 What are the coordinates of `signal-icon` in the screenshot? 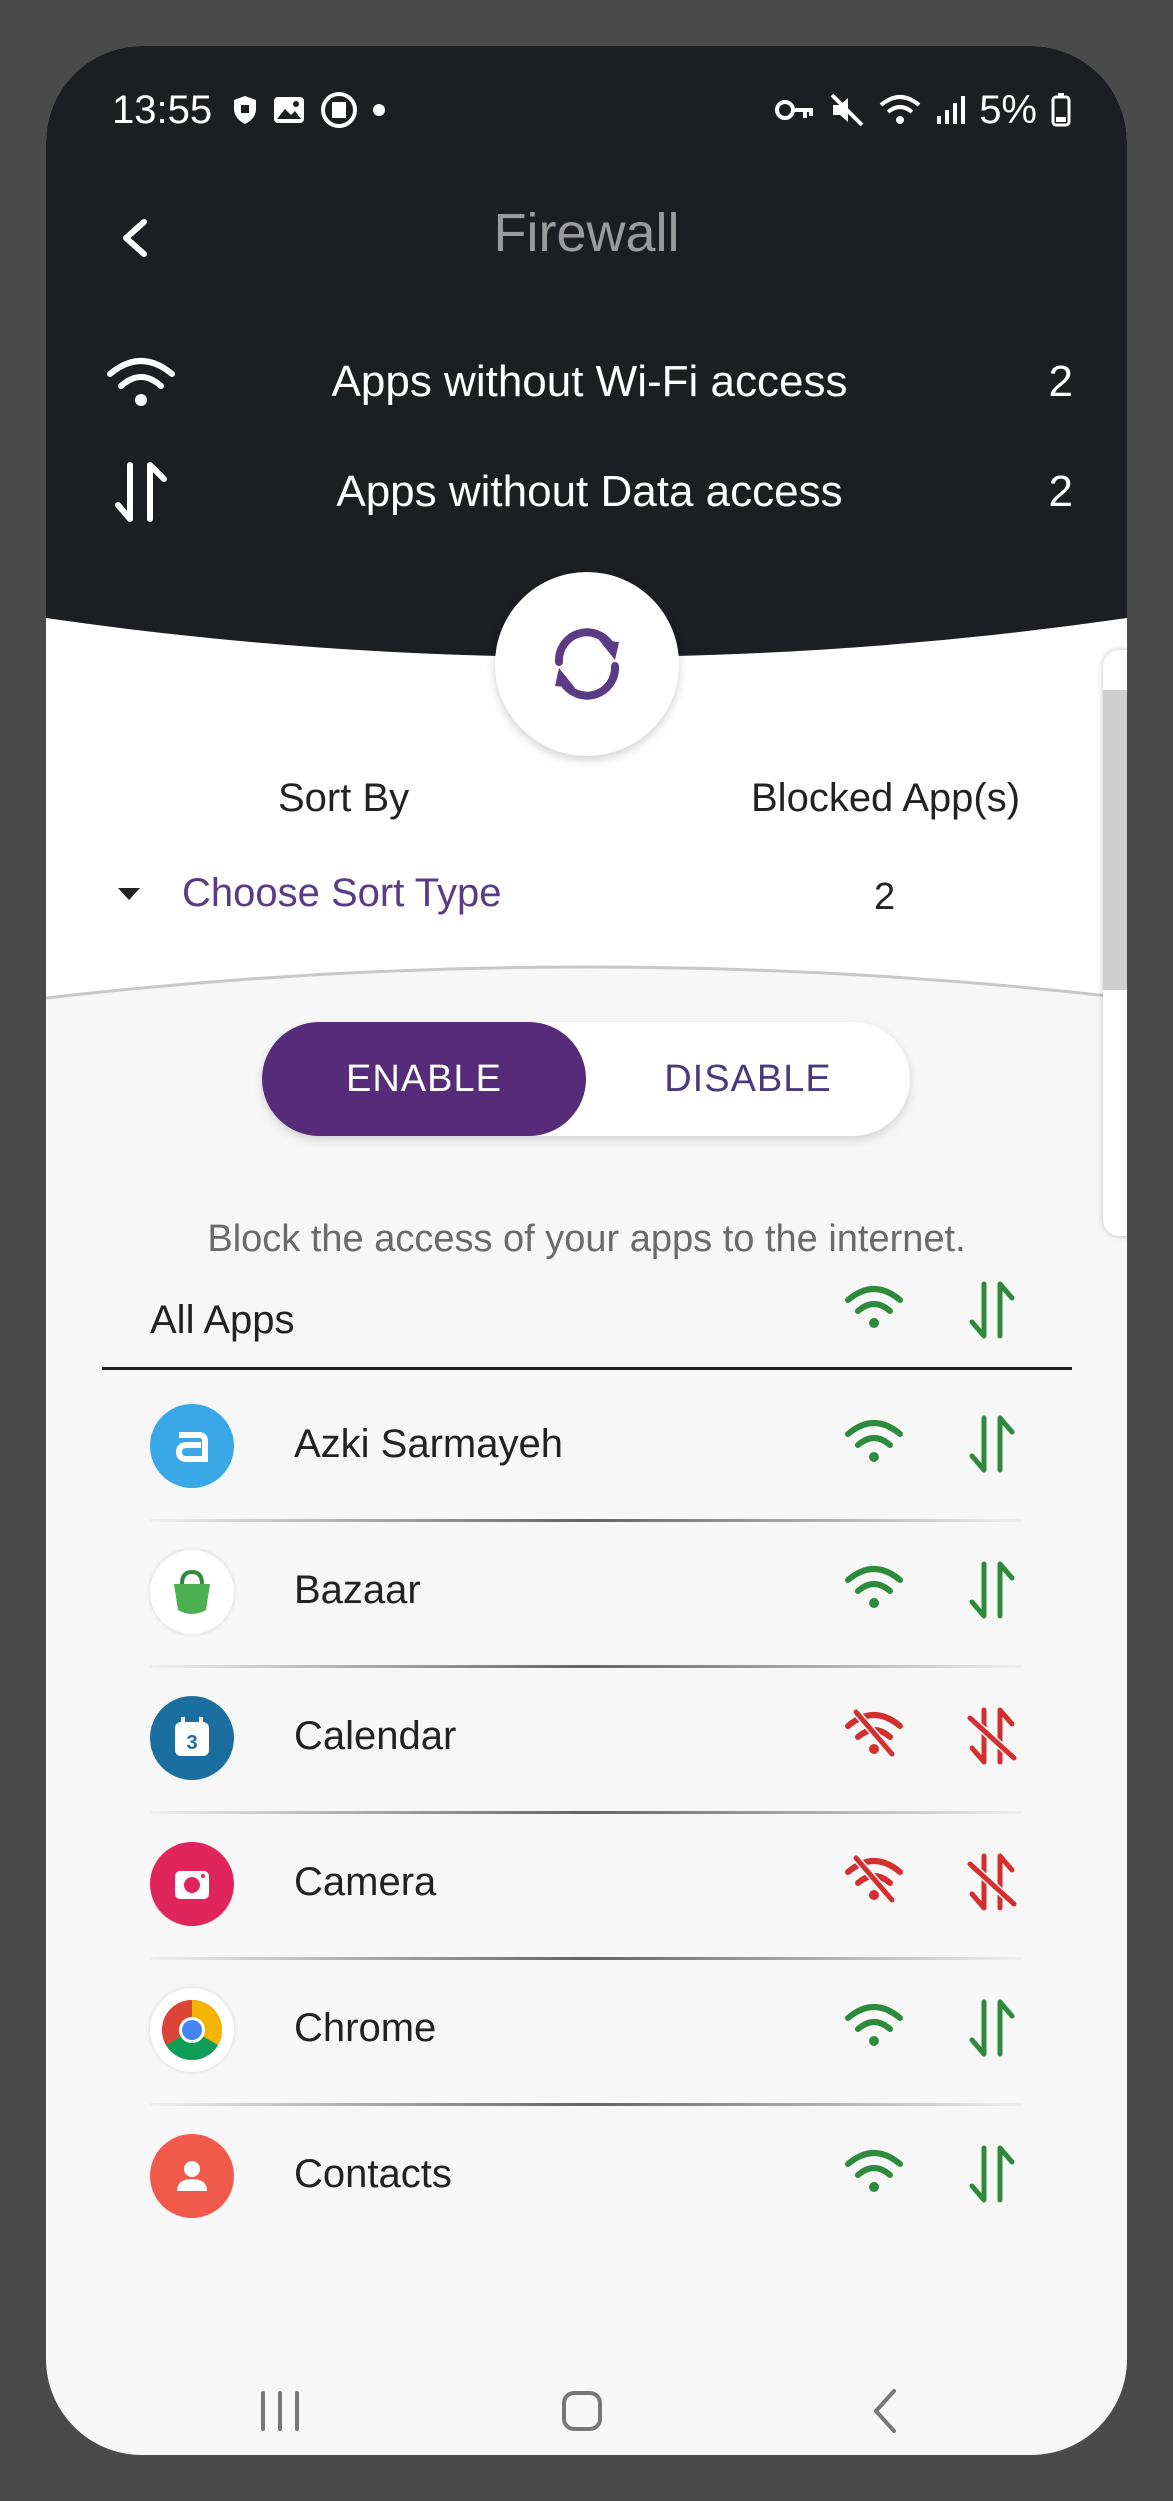 It's located at (951, 110).